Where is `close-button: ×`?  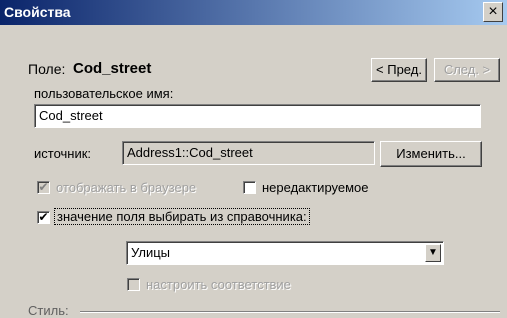 close-button: × is located at coordinates (493, 12).